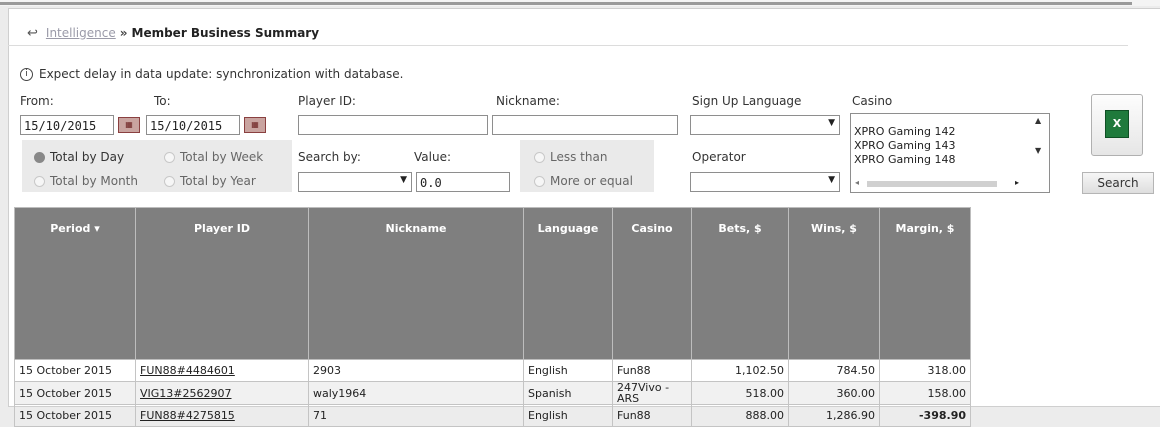 The height and width of the screenshot is (427, 1160). What do you see at coordinates (568, 283) in the screenshot?
I see `column-header-language: Language` at bounding box center [568, 283].